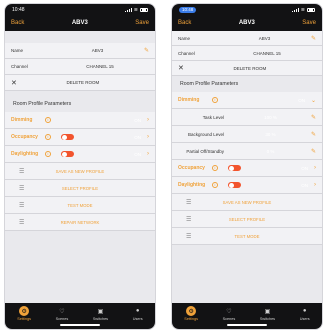 The image size is (327, 333). What do you see at coordinates (205, 134) in the screenshot?
I see `sub-label: Background Level` at bounding box center [205, 134].